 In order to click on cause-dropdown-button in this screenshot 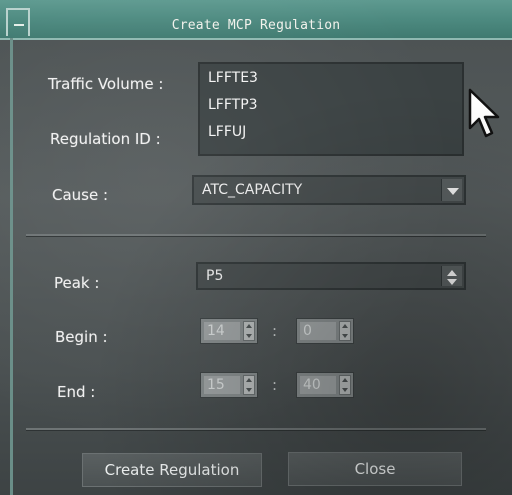, I will do `click(451, 190)`.